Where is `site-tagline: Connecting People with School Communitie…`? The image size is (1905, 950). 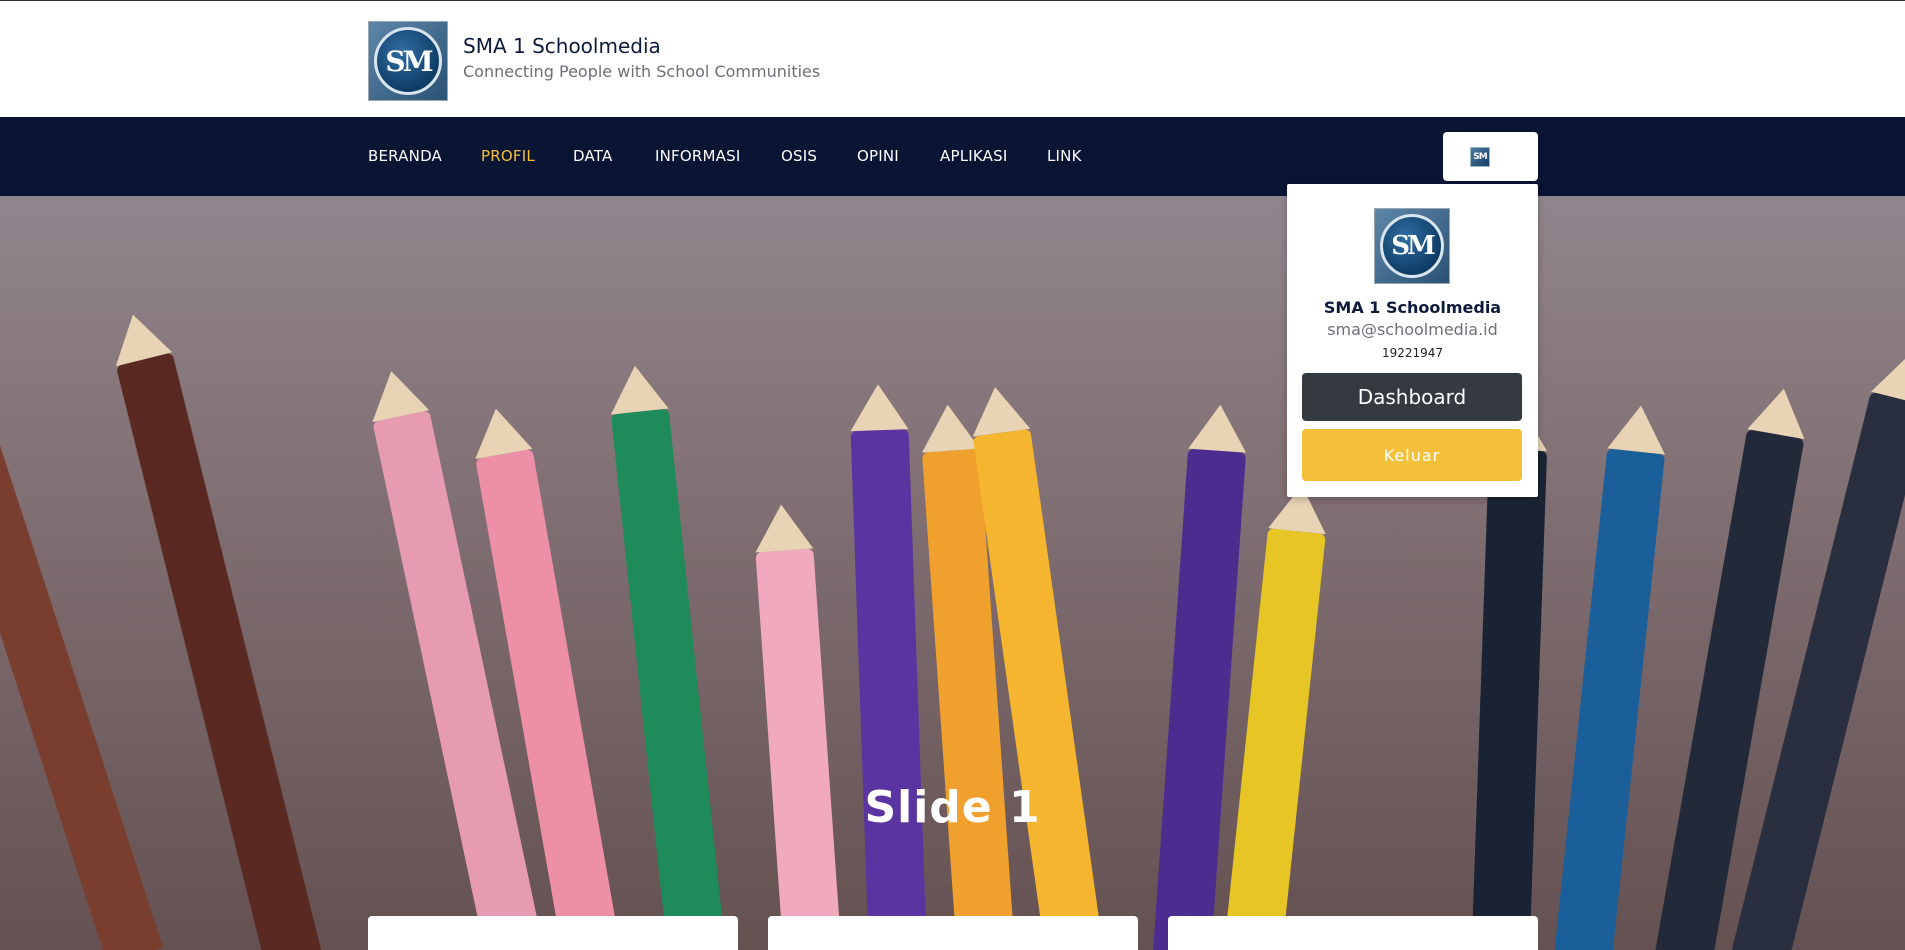 site-tagline: Connecting People with School Communitie… is located at coordinates (642, 71).